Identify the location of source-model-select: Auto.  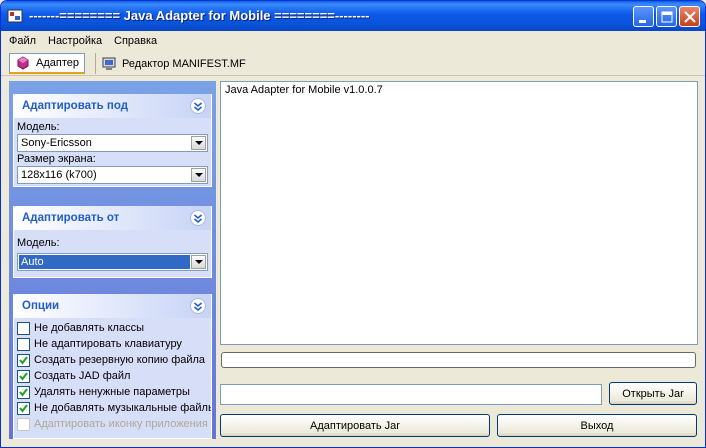
(112, 262).